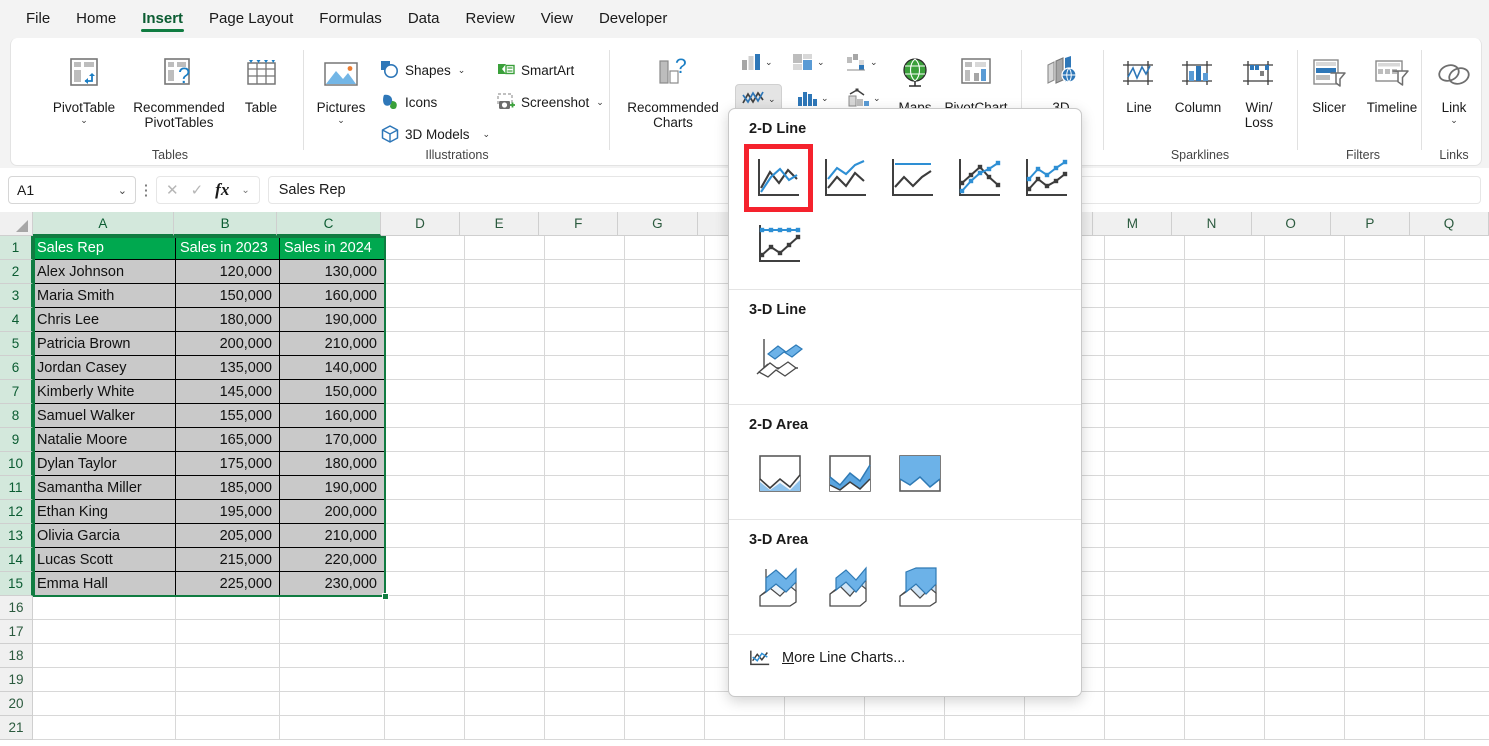 The image size is (1489, 746). I want to click on pivottable-button: PivotTable ⌄, so click(84, 84).